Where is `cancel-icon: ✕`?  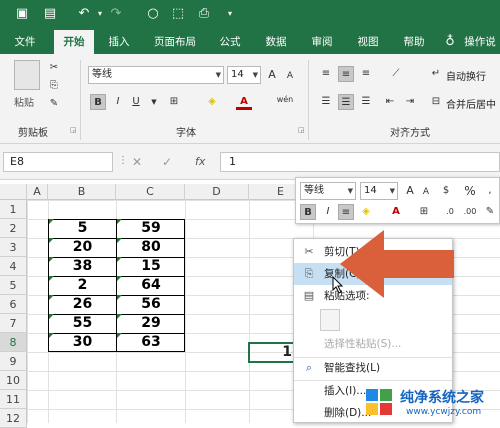
cancel-icon: ✕ is located at coordinates (137, 162).